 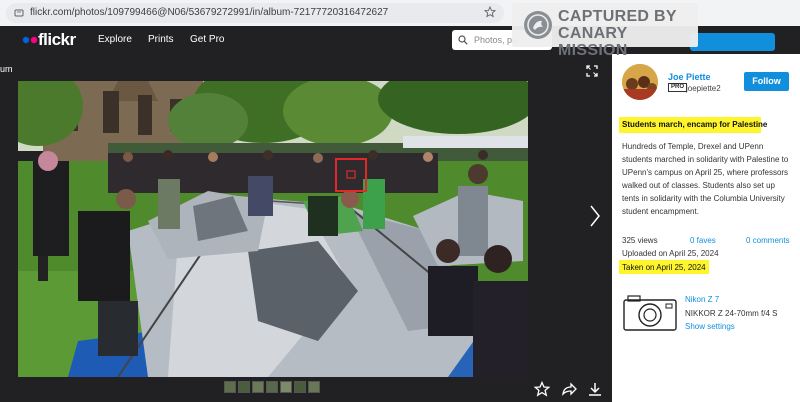 What do you see at coordinates (161, 39) in the screenshot?
I see `nav-prints: Prints` at bounding box center [161, 39].